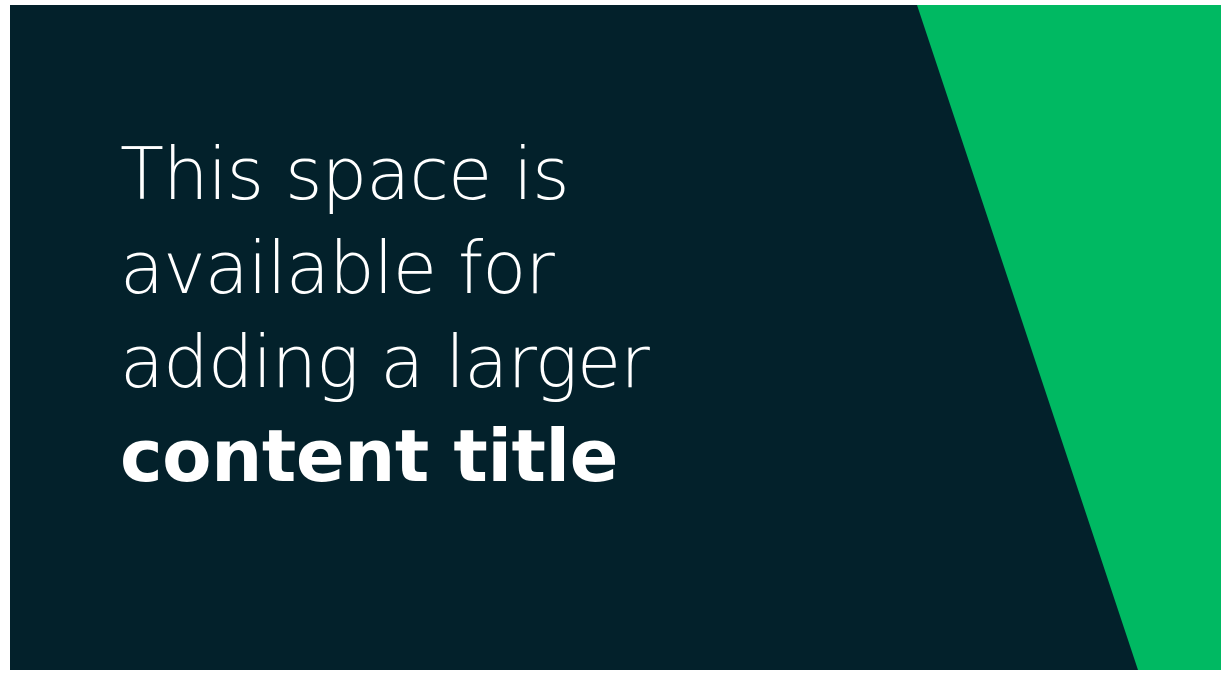 The image size is (1221, 680). I want to click on title-line-3: adding a larger, so click(385, 362).